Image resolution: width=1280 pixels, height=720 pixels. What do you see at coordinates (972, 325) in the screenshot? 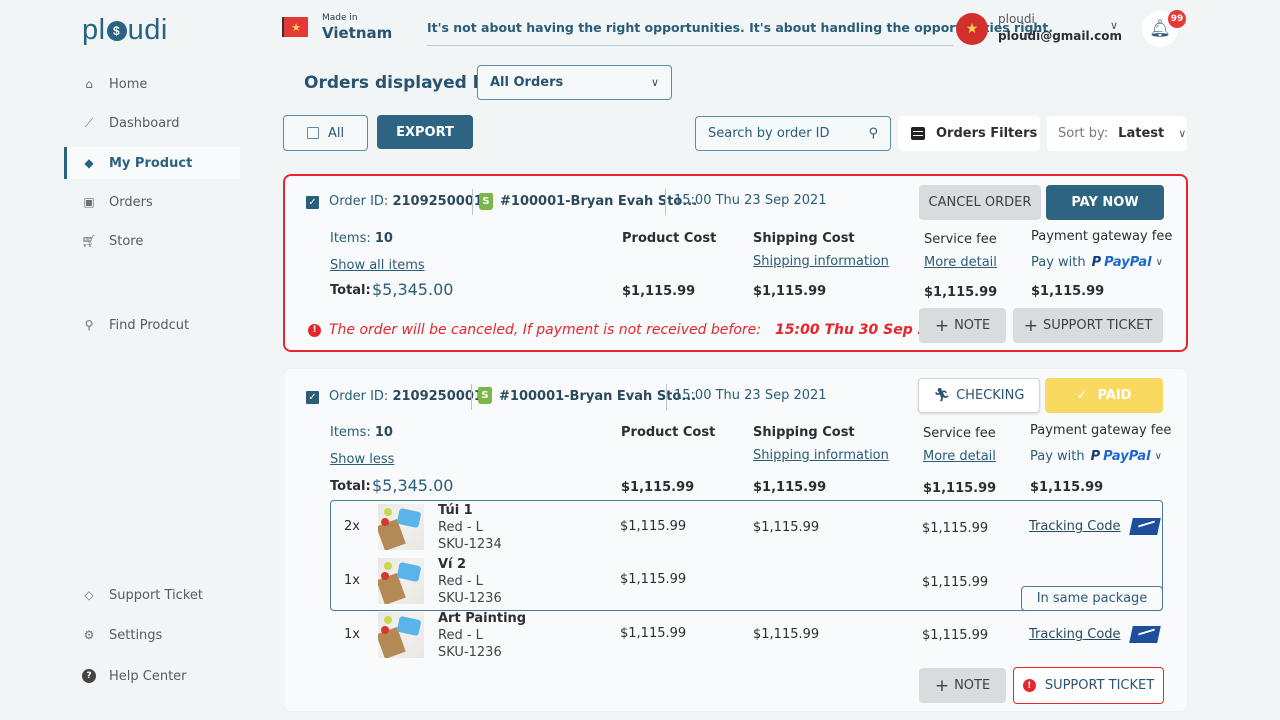
I see `note-label: NOTE` at bounding box center [972, 325].